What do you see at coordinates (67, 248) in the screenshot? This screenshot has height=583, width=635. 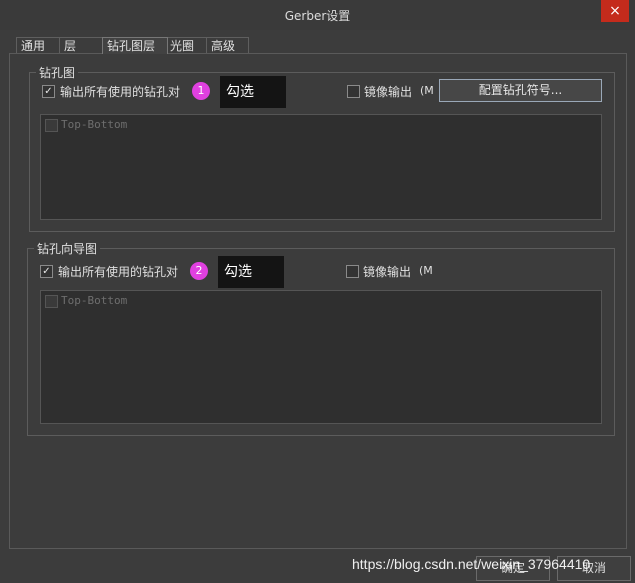 I see `drill-guide-title: 钻孔向导图` at bounding box center [67, 248].